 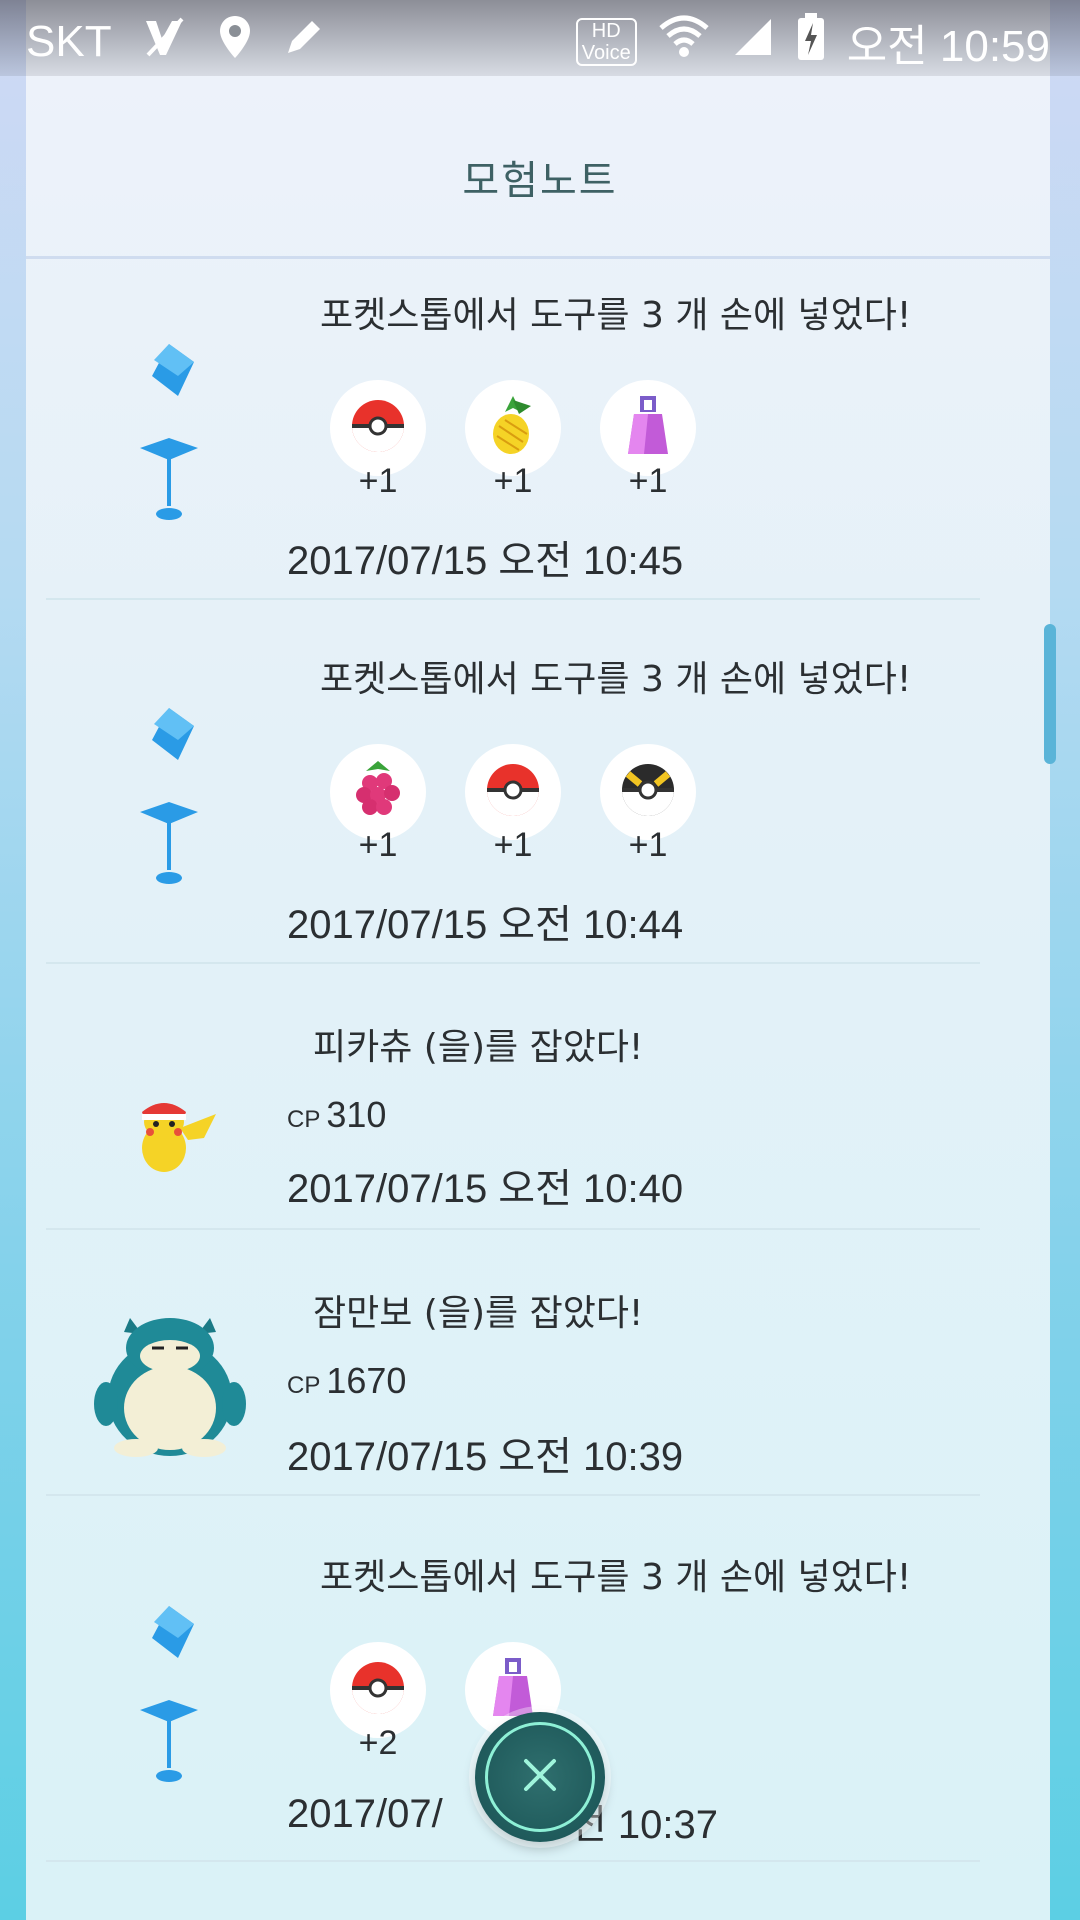 What do you see at coordinates (811, 42) in the screenshot?
I see `battery-charging-icon` at bounding box center [811, 42].